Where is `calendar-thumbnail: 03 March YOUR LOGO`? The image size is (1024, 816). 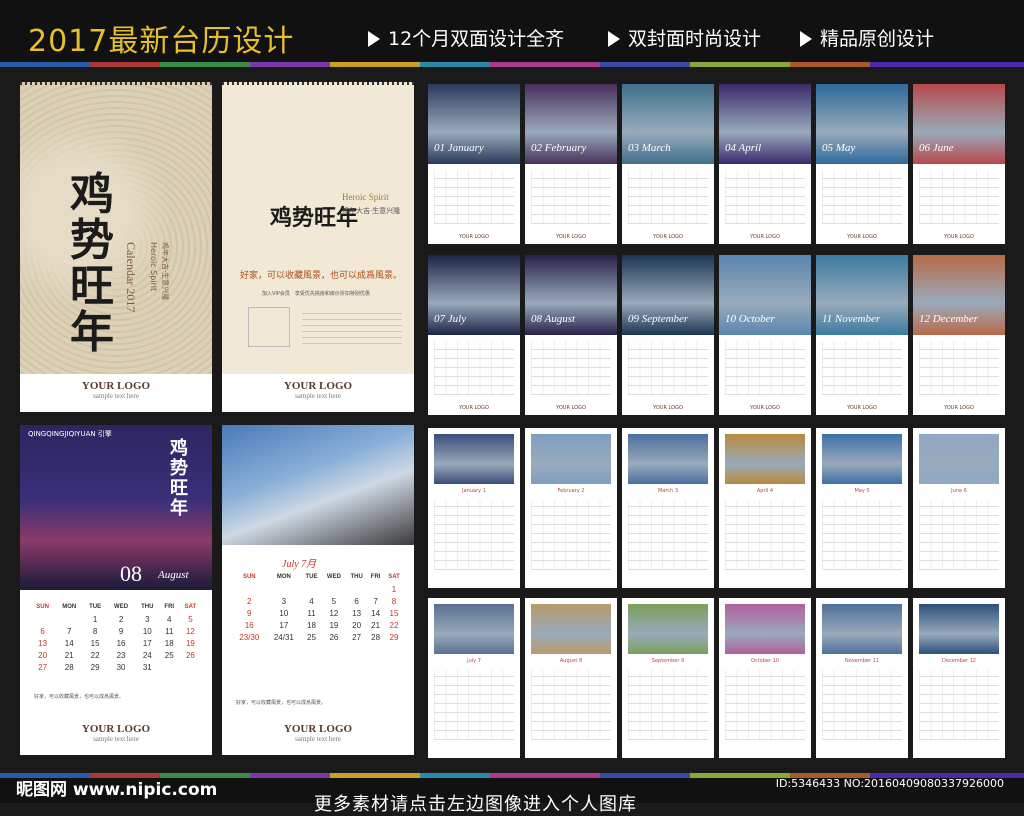
calendar-thumbnail: 03 March YOUR LOGO is located at coordinates (668, 164).